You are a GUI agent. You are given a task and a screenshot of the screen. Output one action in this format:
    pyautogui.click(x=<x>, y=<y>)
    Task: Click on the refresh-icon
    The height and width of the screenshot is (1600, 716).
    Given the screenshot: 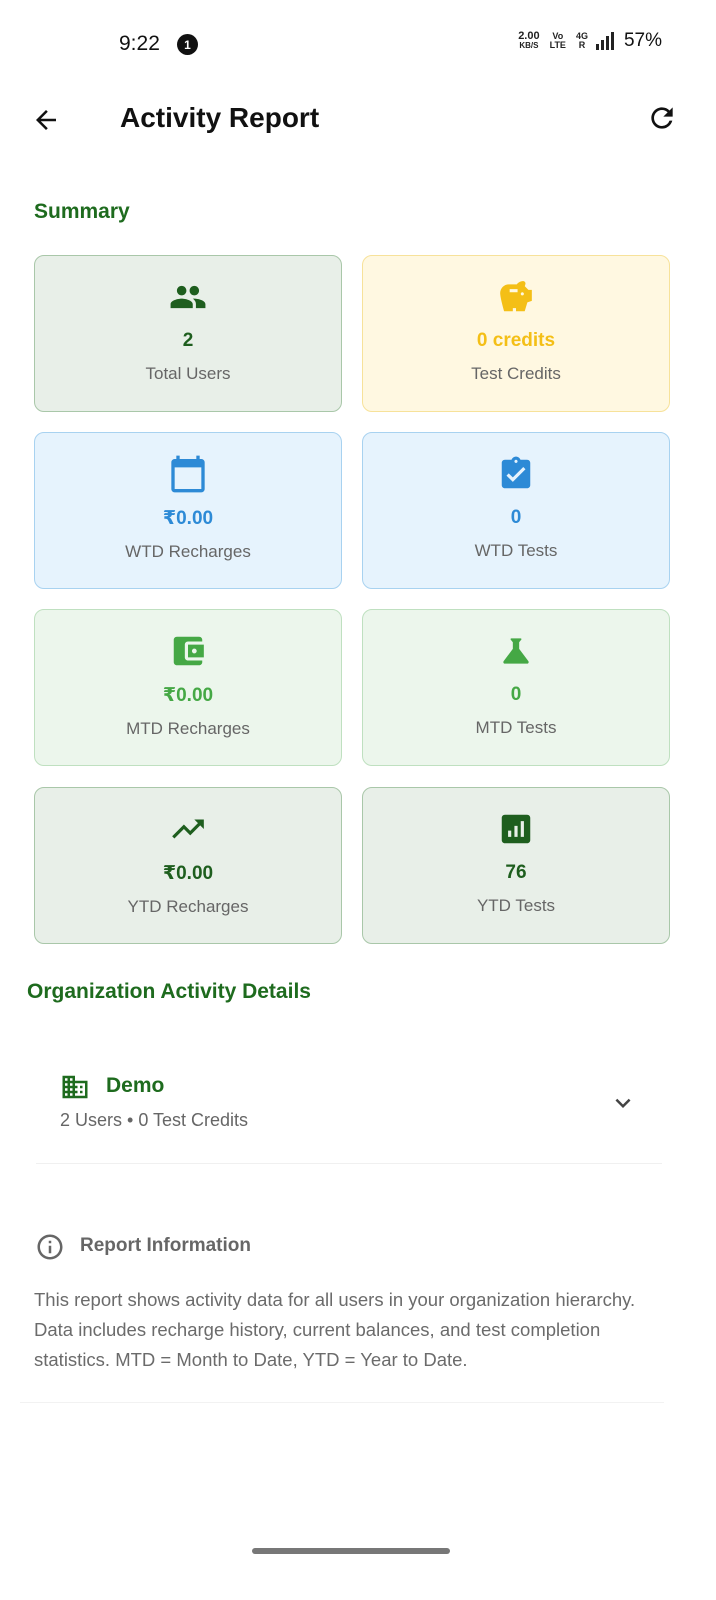 What is the action you would take?
    pyautogui.click(x=662, y=118)
    